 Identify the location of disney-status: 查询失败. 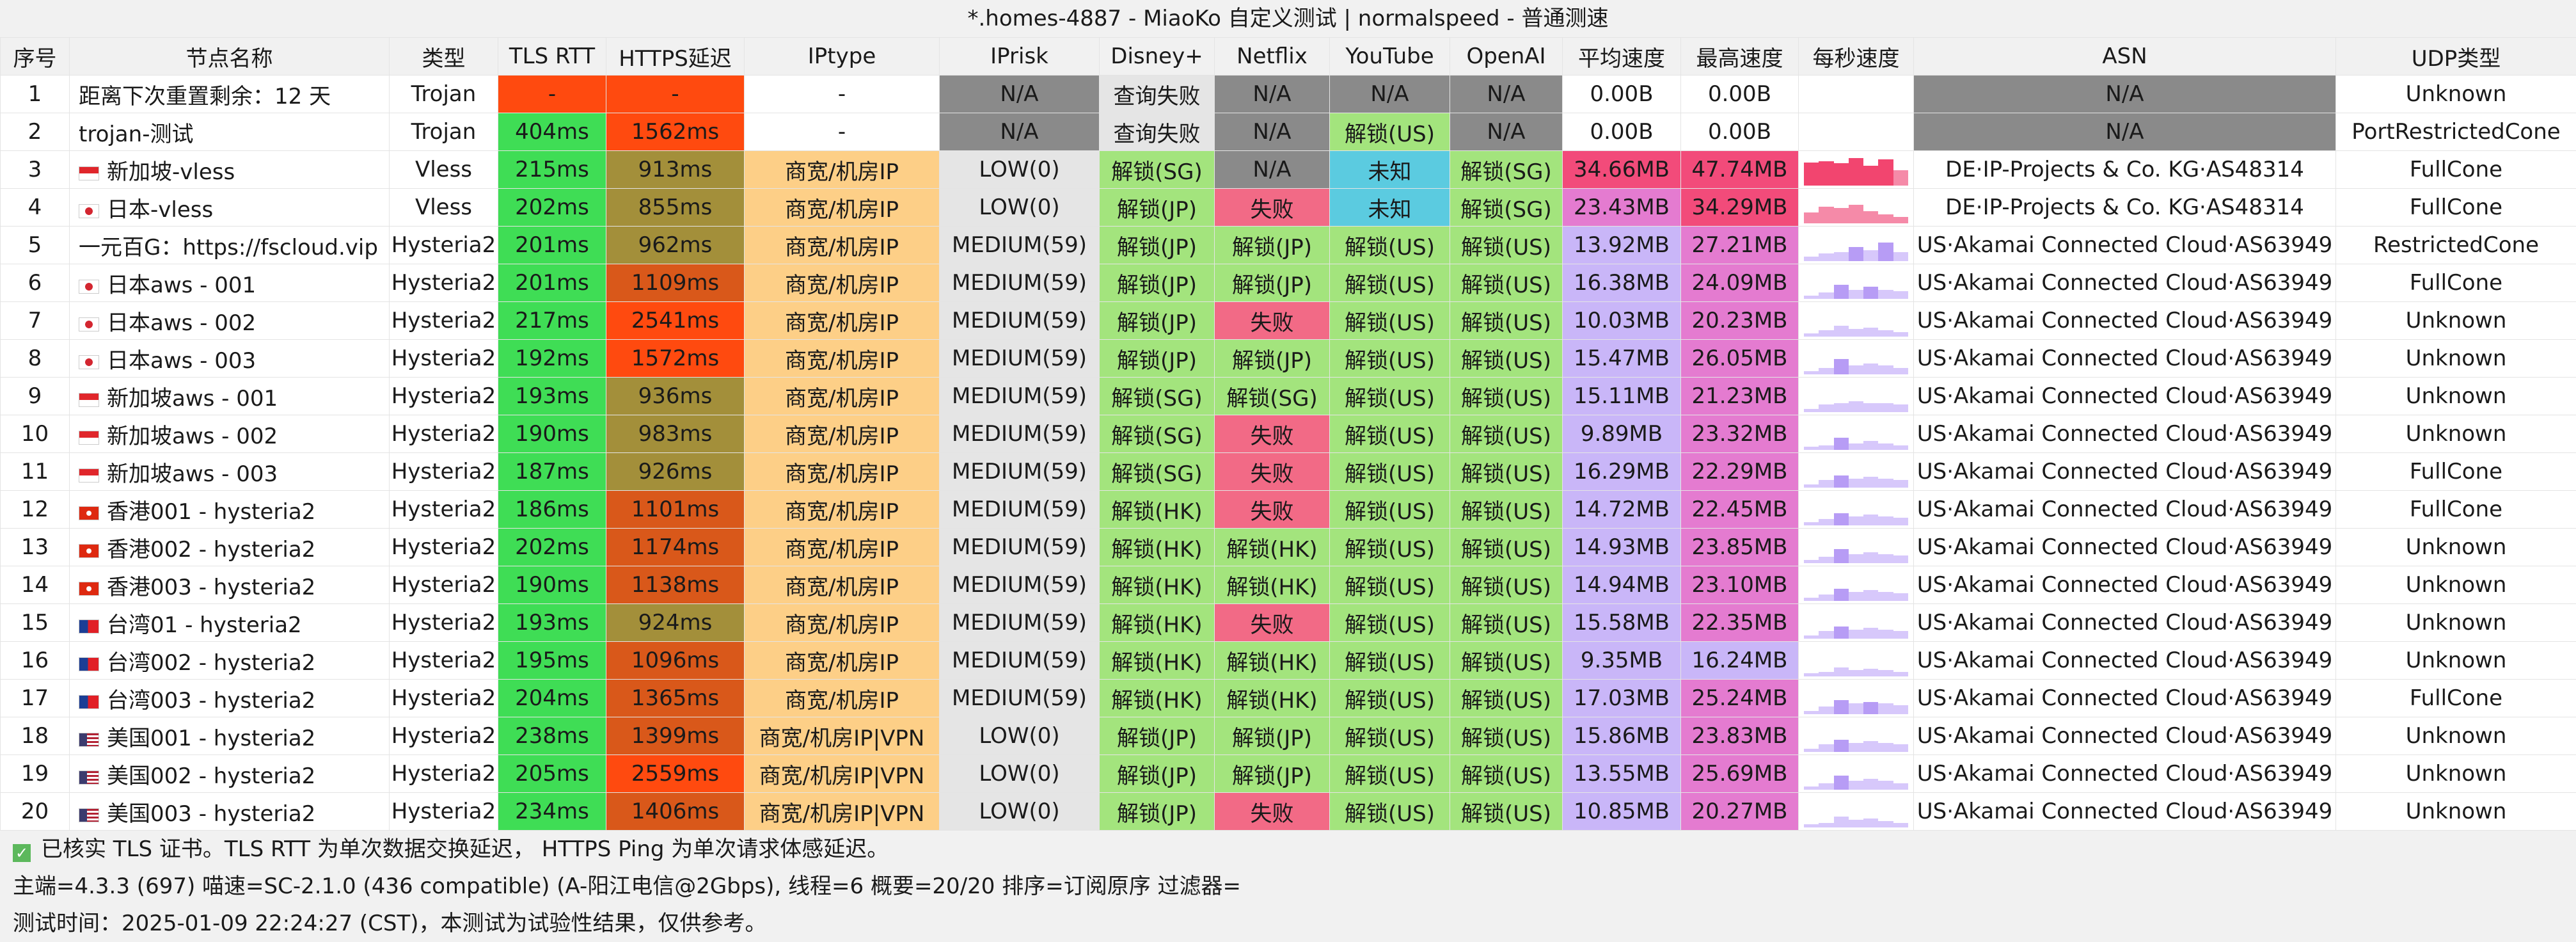
(1157, 95).